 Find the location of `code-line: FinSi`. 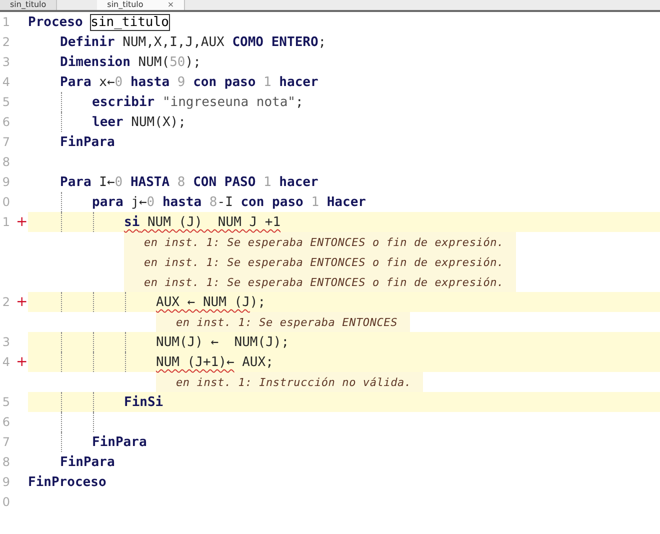

code-line: FinSi is located at coordinates (144, 402).